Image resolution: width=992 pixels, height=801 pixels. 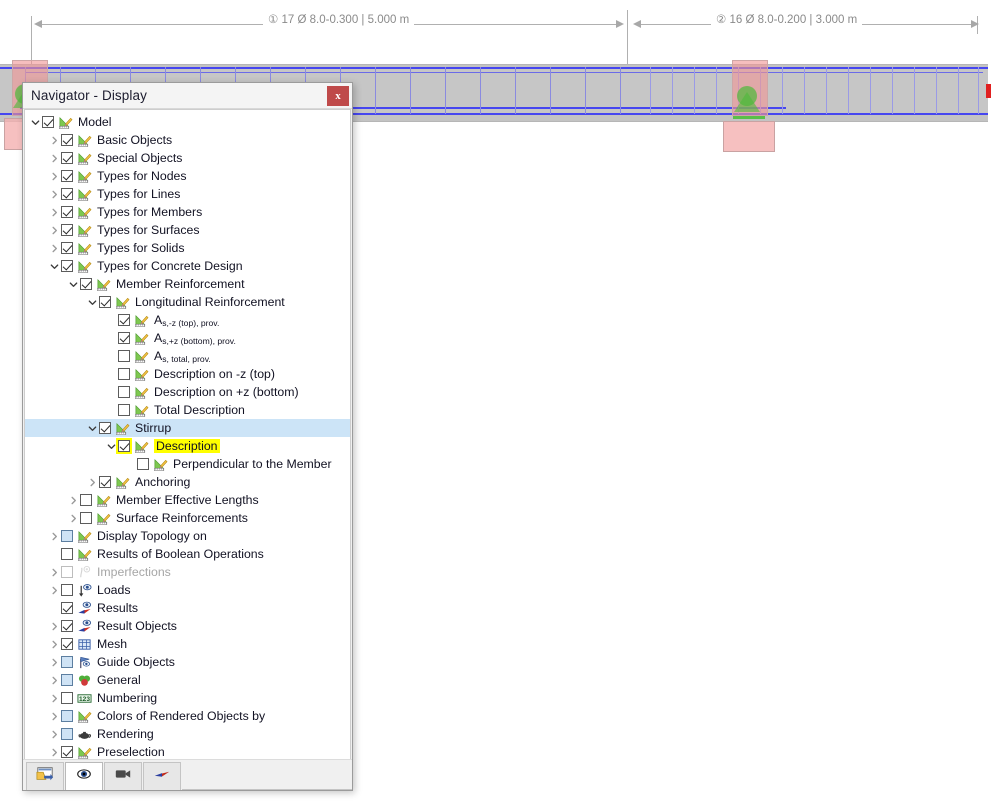 I want to click on tree-item: Surface Reinforcements, so click(x=187, y=518).